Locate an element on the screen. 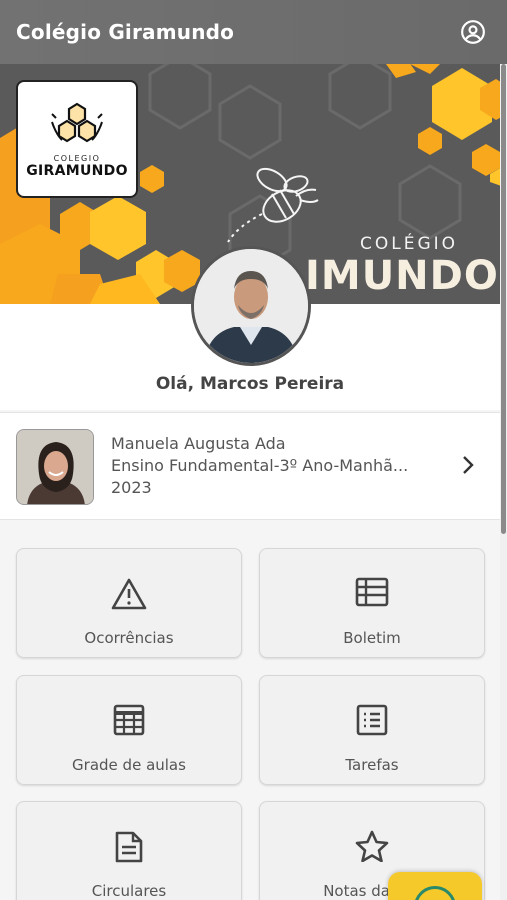 Image resolution: width=507 pixels, height=900 pixels. menu-tile-ocorrencias: Ocorrências is located at coordinates (129, 603).